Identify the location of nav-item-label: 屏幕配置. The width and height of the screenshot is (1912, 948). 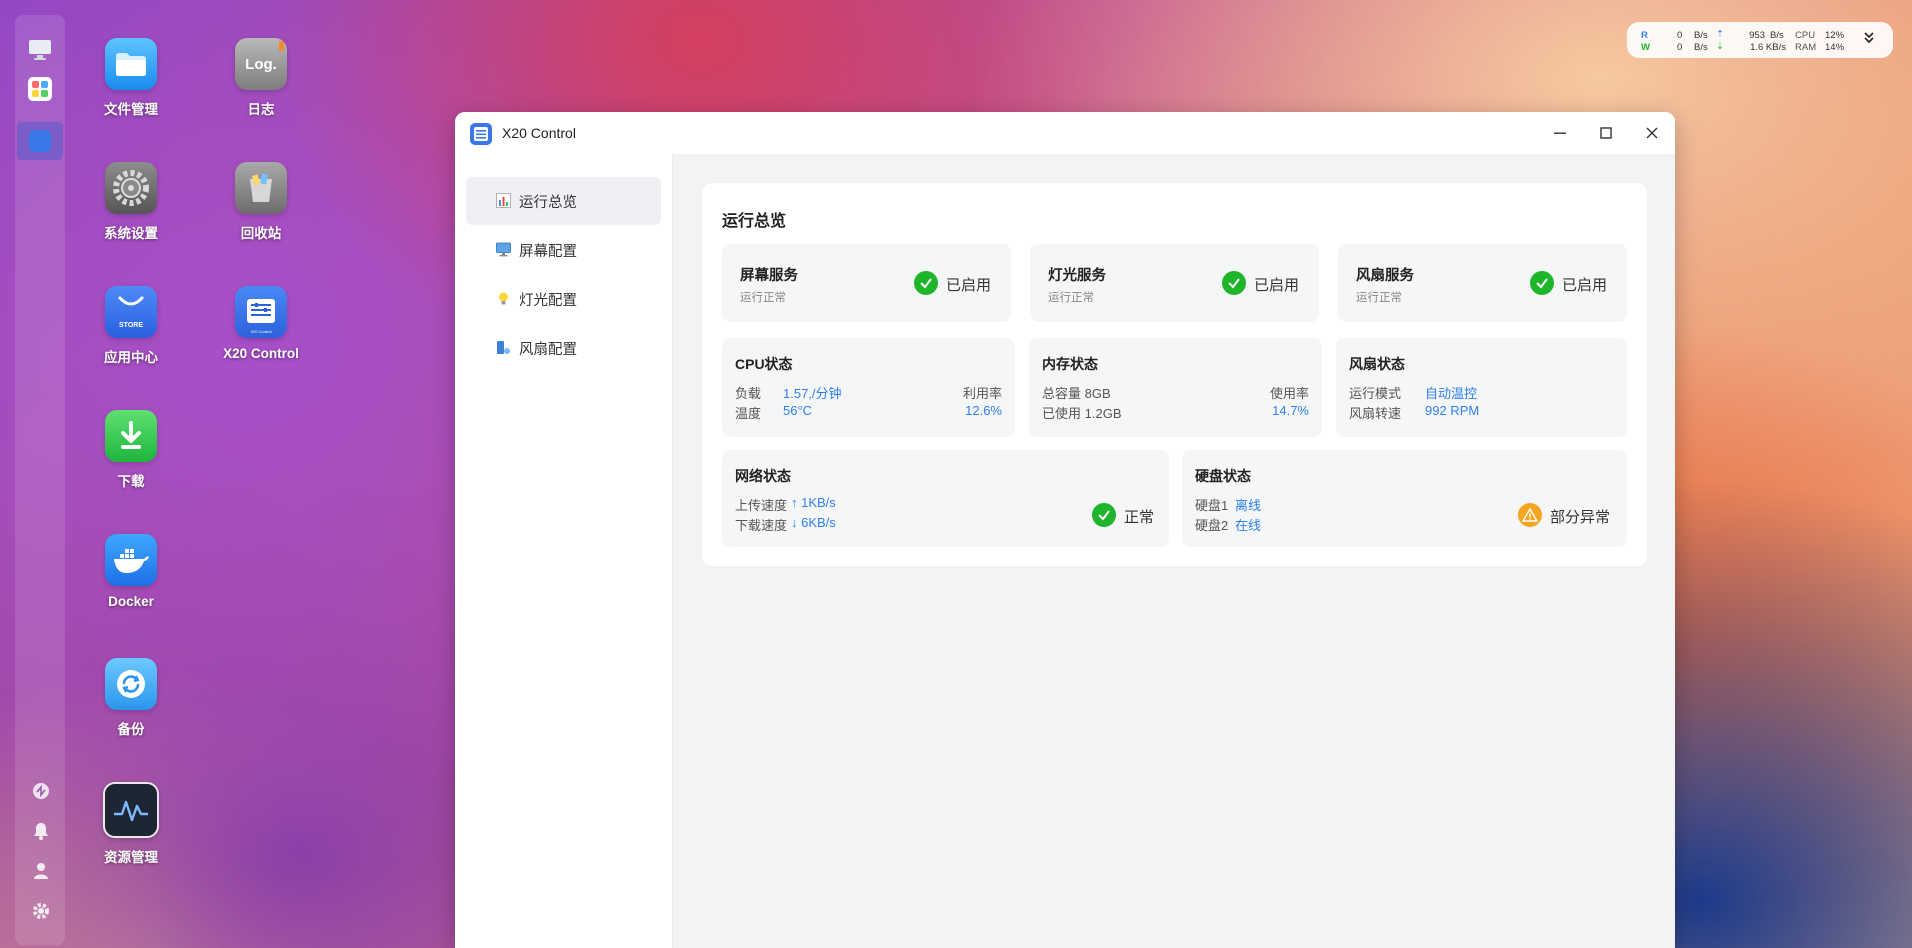
(548, 252).